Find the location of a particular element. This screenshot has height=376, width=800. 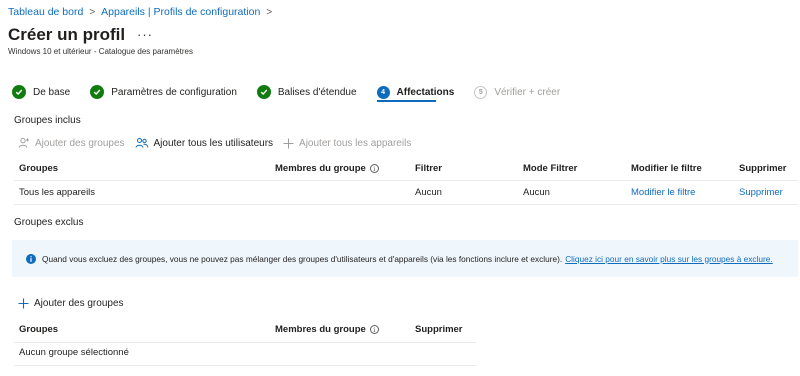

add-groups-button: Ajouter des groupes is located at coordinates (71, 143).